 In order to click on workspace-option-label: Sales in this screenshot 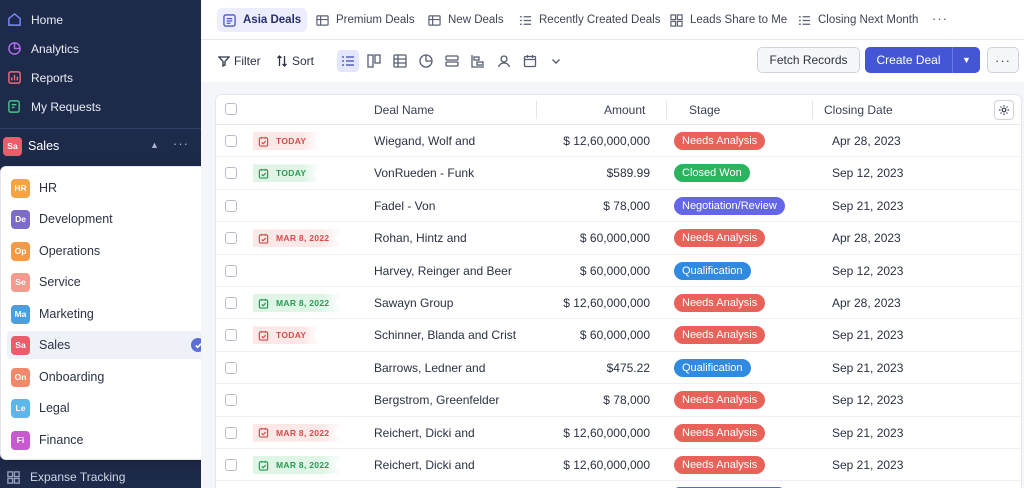, I will do `click(55, 345)`.